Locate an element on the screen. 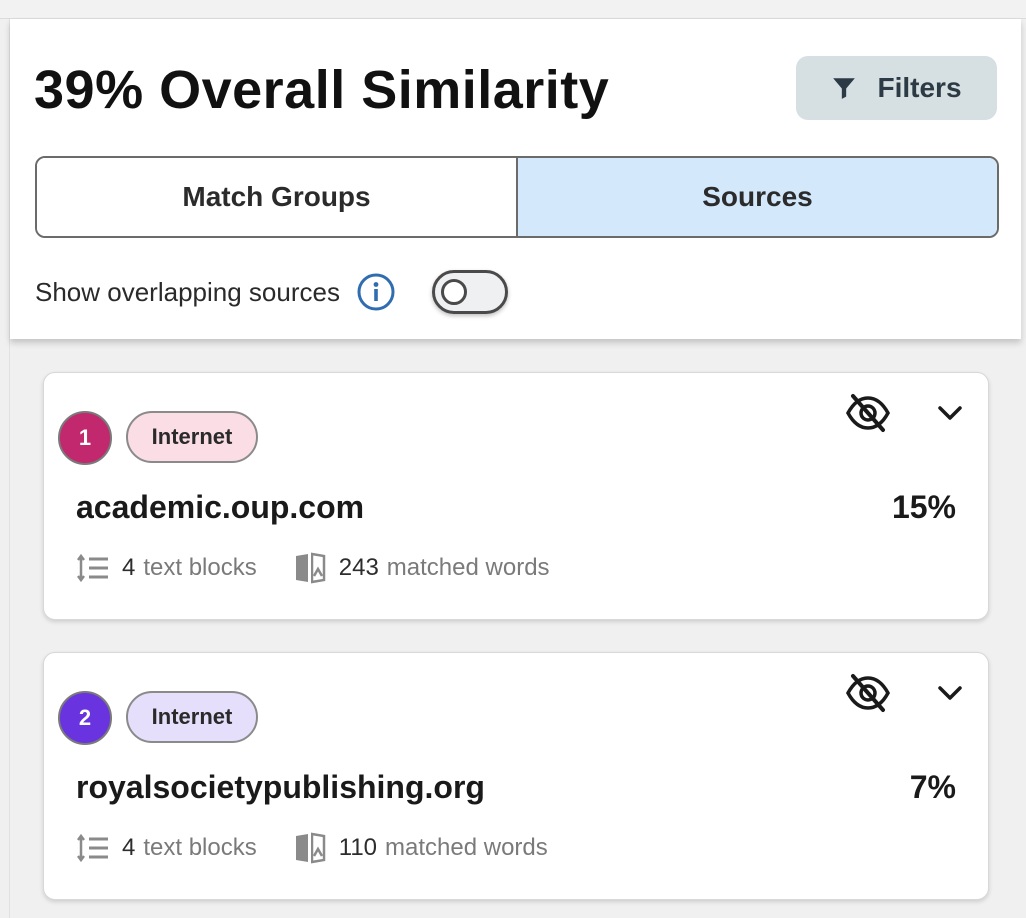  matched-words-stat: 243 matched words is located at coordinates (421, 568).